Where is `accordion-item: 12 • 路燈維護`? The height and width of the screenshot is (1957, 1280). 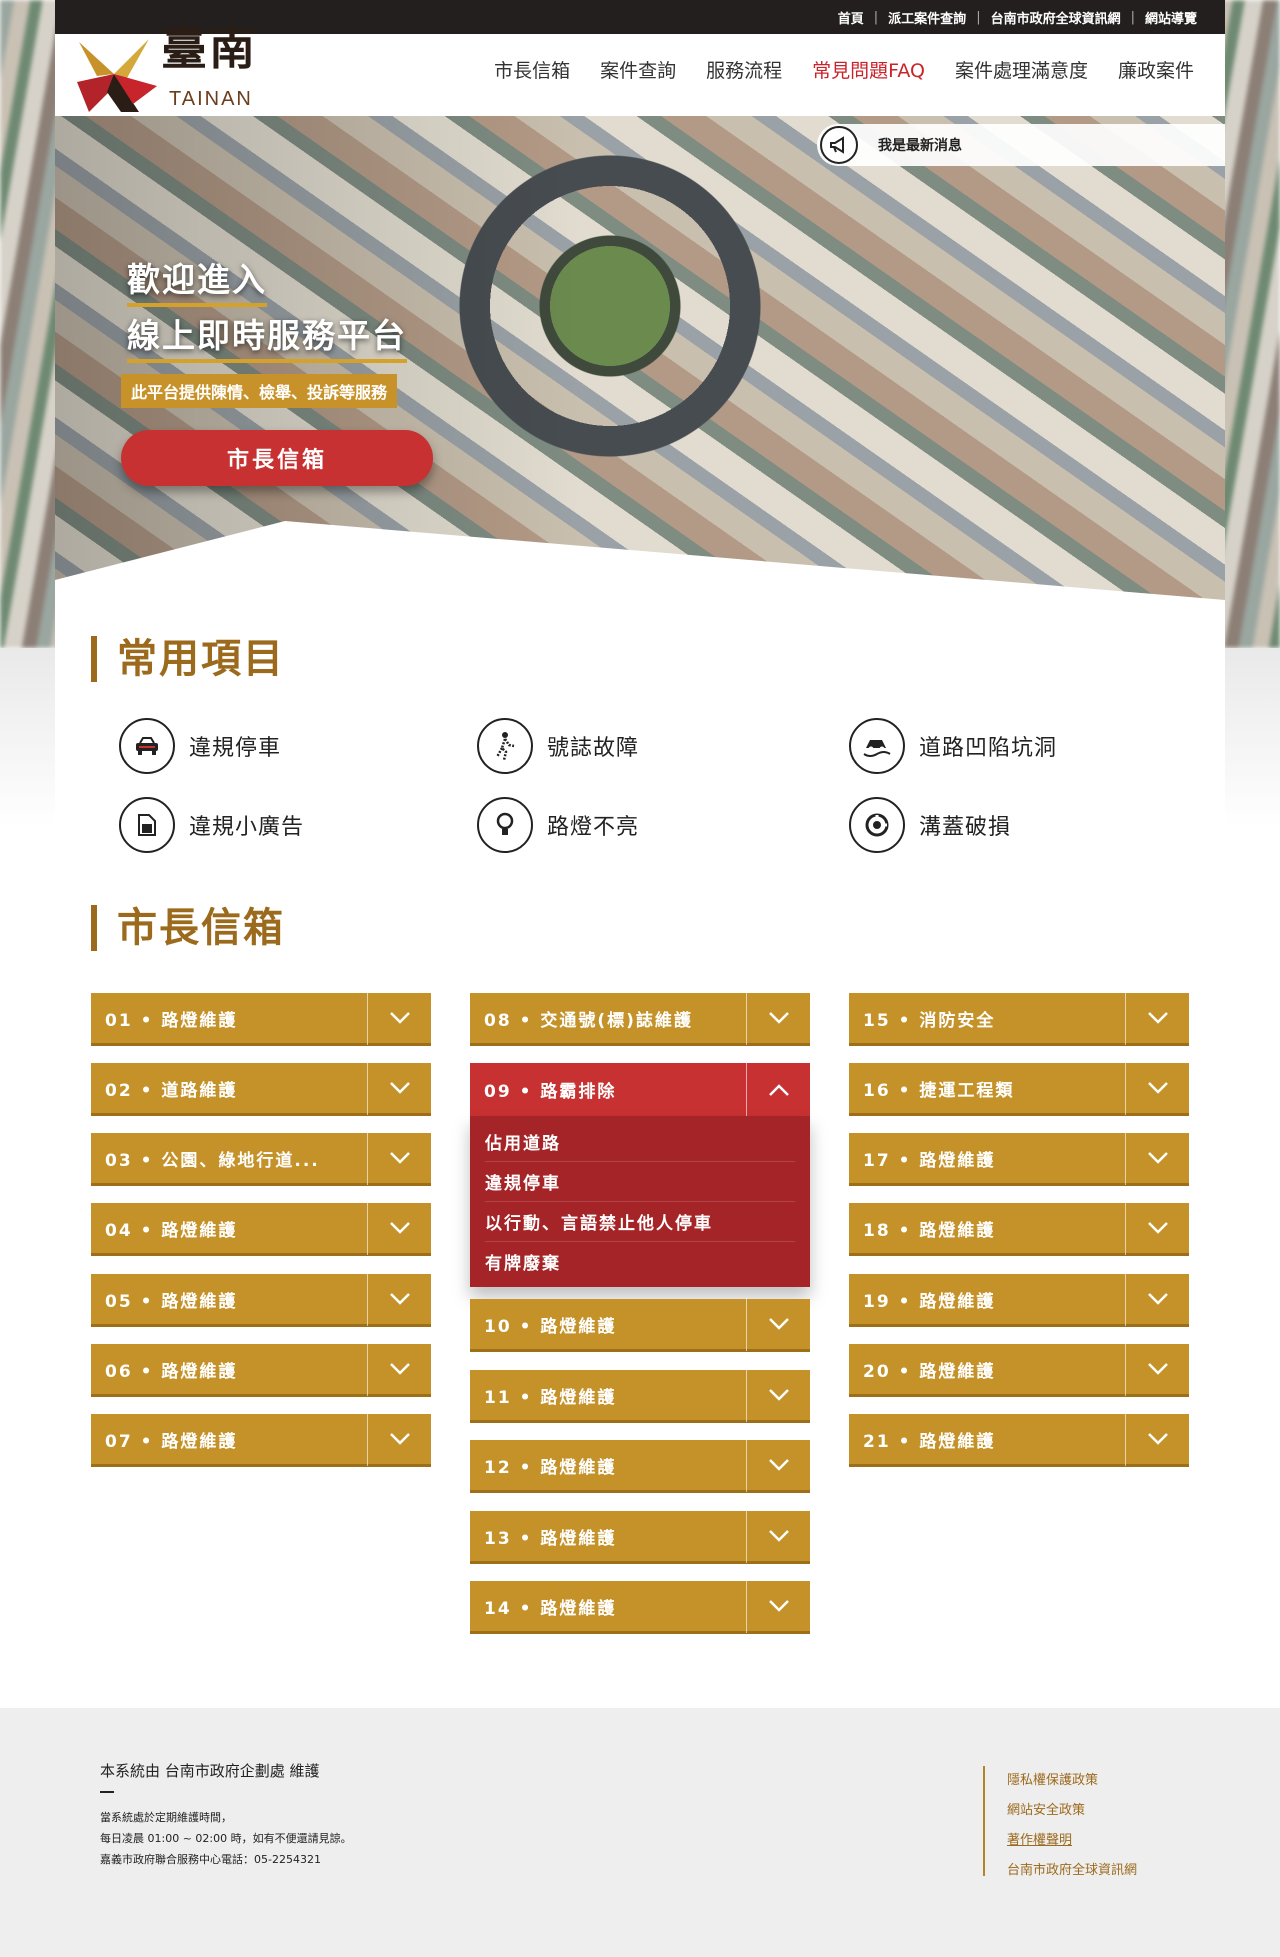
accordion-item: 12 • 路燈維護 is located at coordinates (640, 1465).